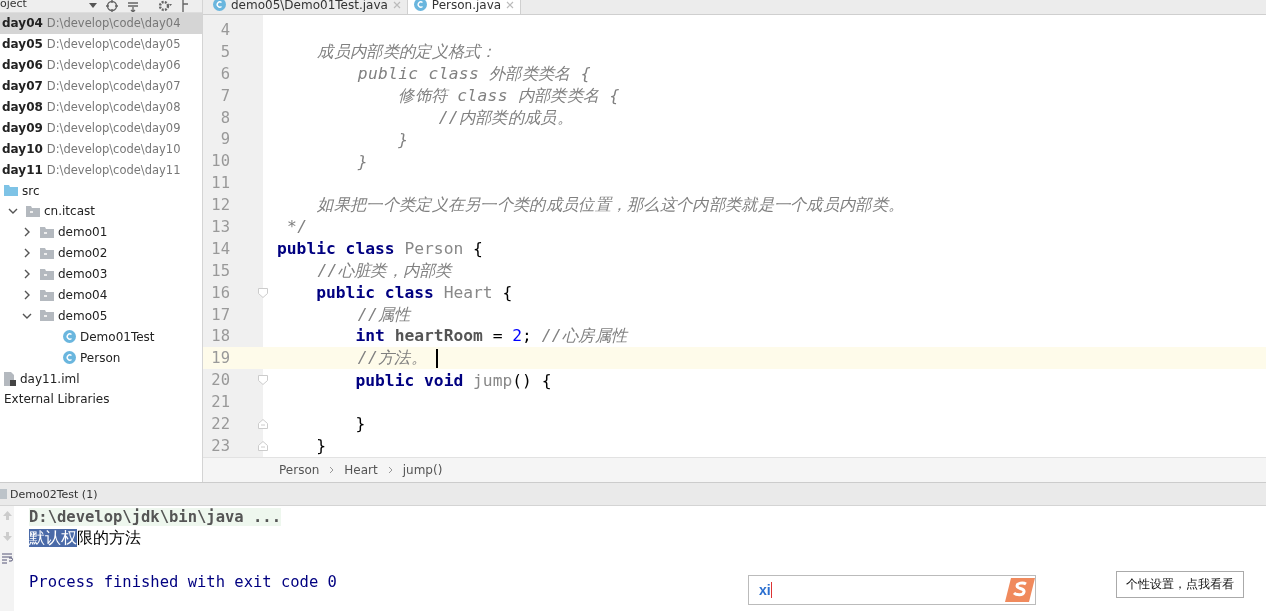  Describe the element at coordinates (1180, 584) in the screenshot. I see `personalize-button: 个性设置，点我看看` at that location.